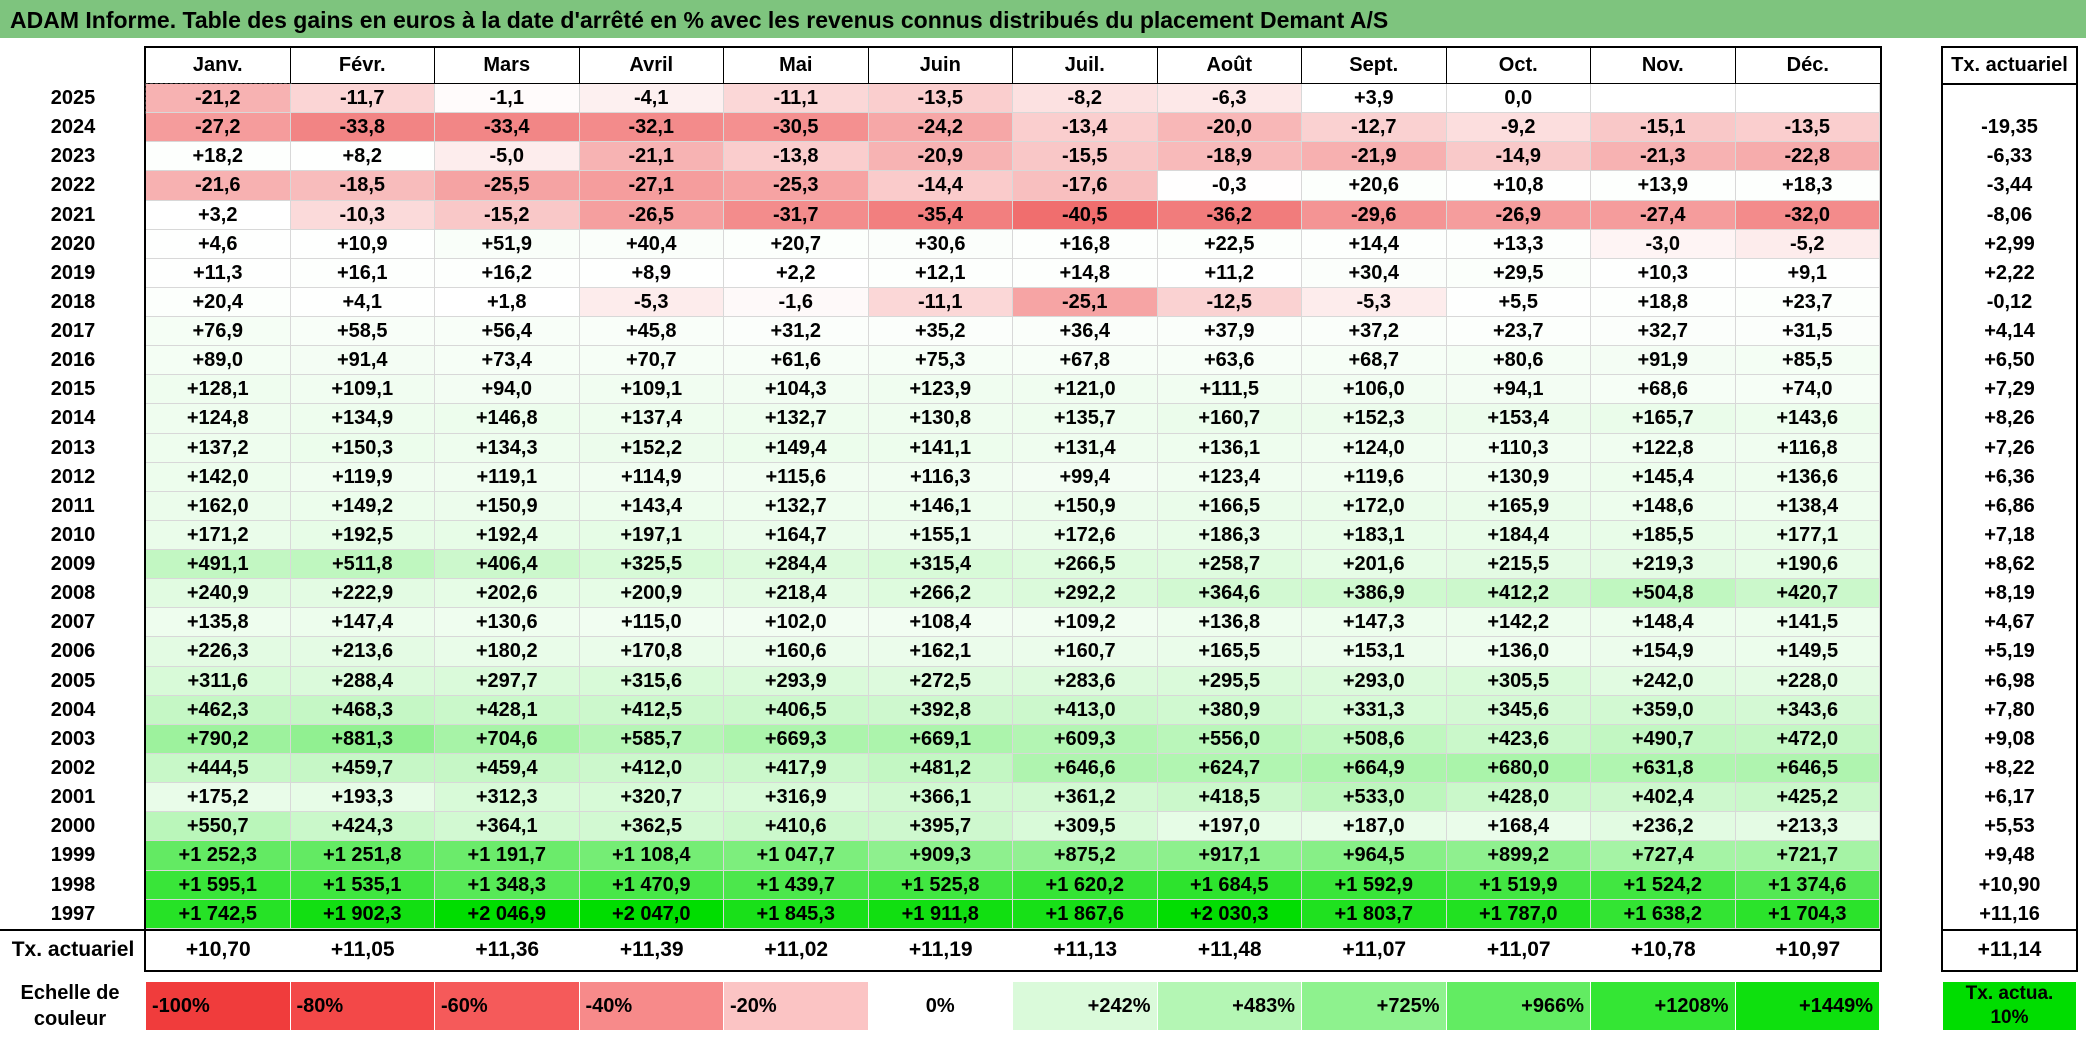  Describe the element at coordinates (218, 128) in the screenshot. I see `table-cell: -27,2` at that location.